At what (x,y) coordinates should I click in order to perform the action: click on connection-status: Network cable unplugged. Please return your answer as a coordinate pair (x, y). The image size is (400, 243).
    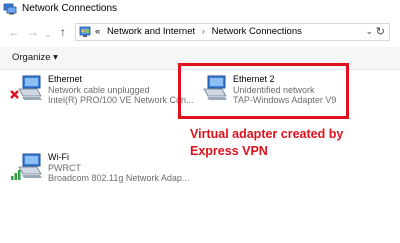
    Looking at the image, I should click on (99, 89).